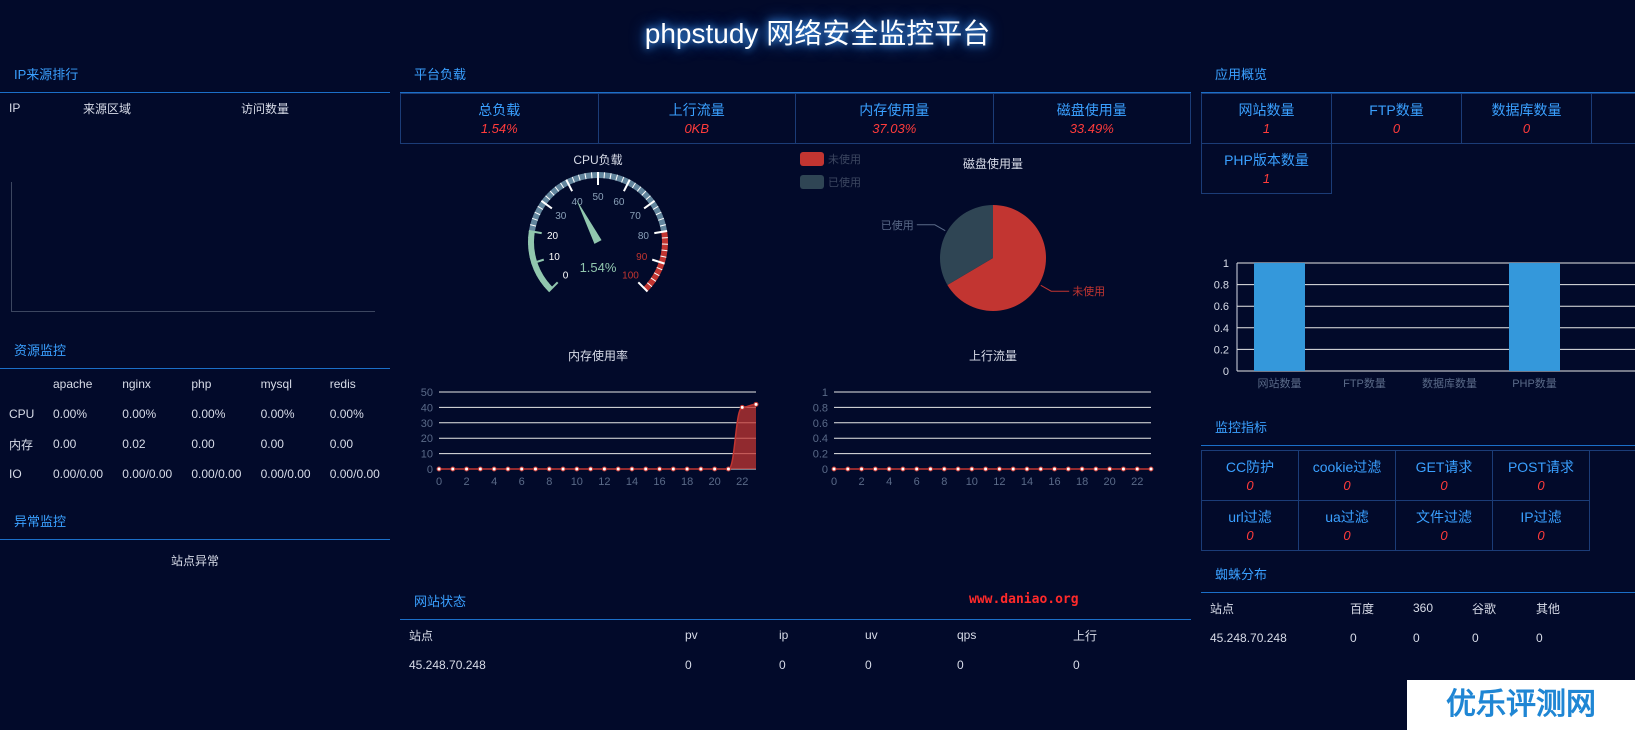 The height and width of the screenshot is (730, 1635). Describe the element at coordinates (830, 158) in the screenshot. I see `disk-legend-item: 未使用` at that location.